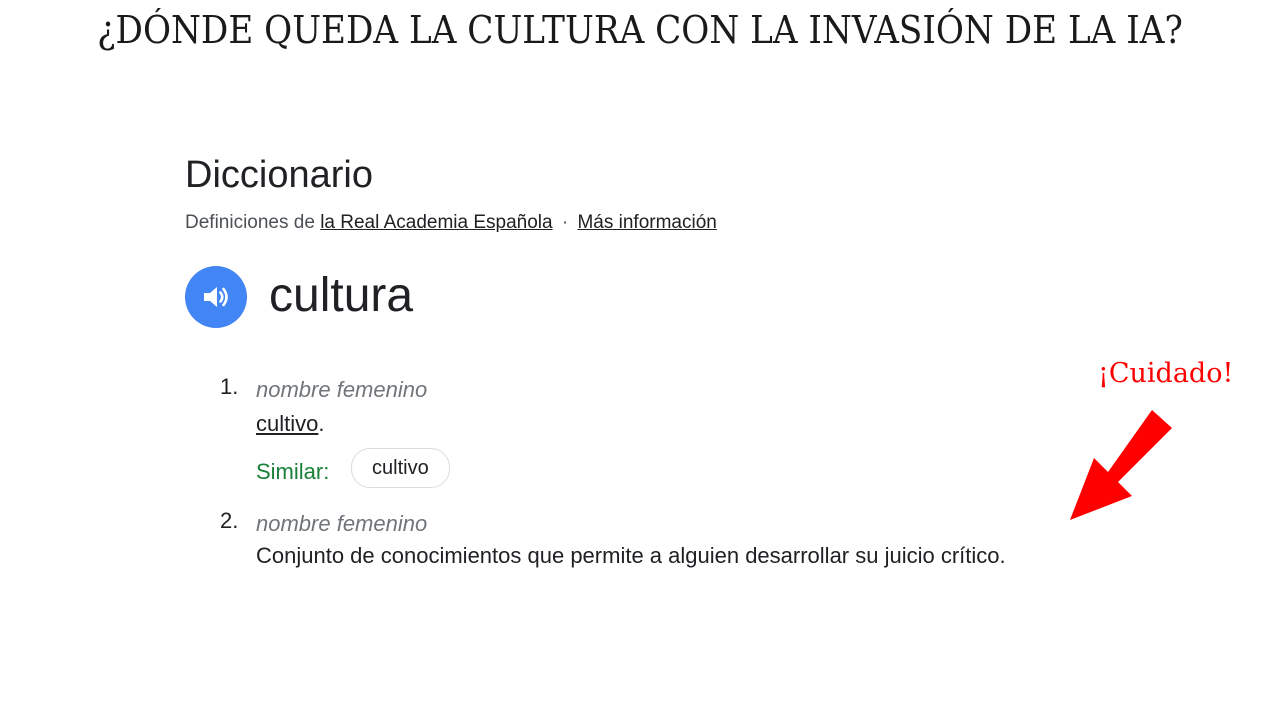  I want to click on similar-label: Similar:, so click(293, 471).